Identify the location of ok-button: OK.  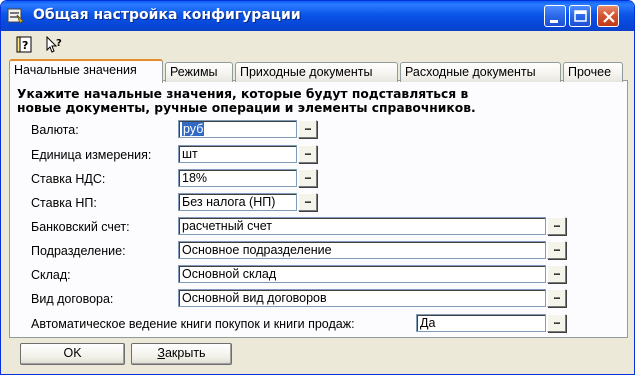
(72, 354).